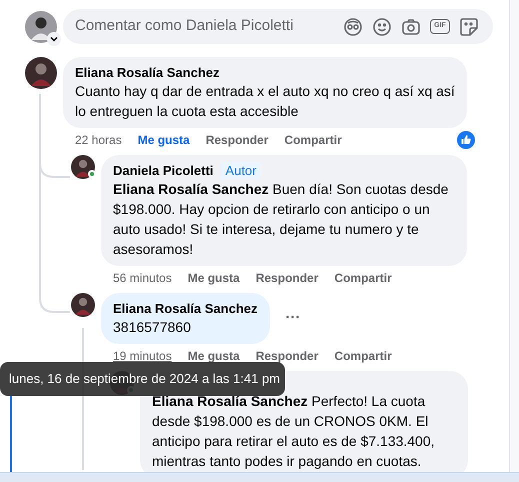 This screenshot has height=482, width=519. I want to click on comment-text: Eliana Rosalía Sanchez Buen día! Son cuotas desde $198.000. Hay opcion de retirarlo con anticipo o un auto usado! Si te interesa, dejame tu numero y te asesoramos!, so click(281, 219).